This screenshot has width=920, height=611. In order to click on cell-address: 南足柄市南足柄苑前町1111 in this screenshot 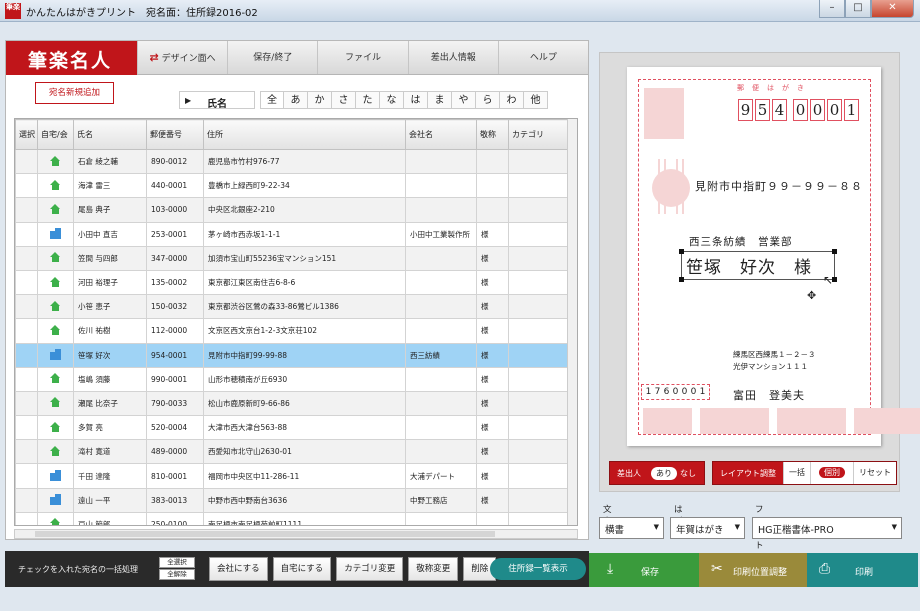, I will do `click(304, 518)`.